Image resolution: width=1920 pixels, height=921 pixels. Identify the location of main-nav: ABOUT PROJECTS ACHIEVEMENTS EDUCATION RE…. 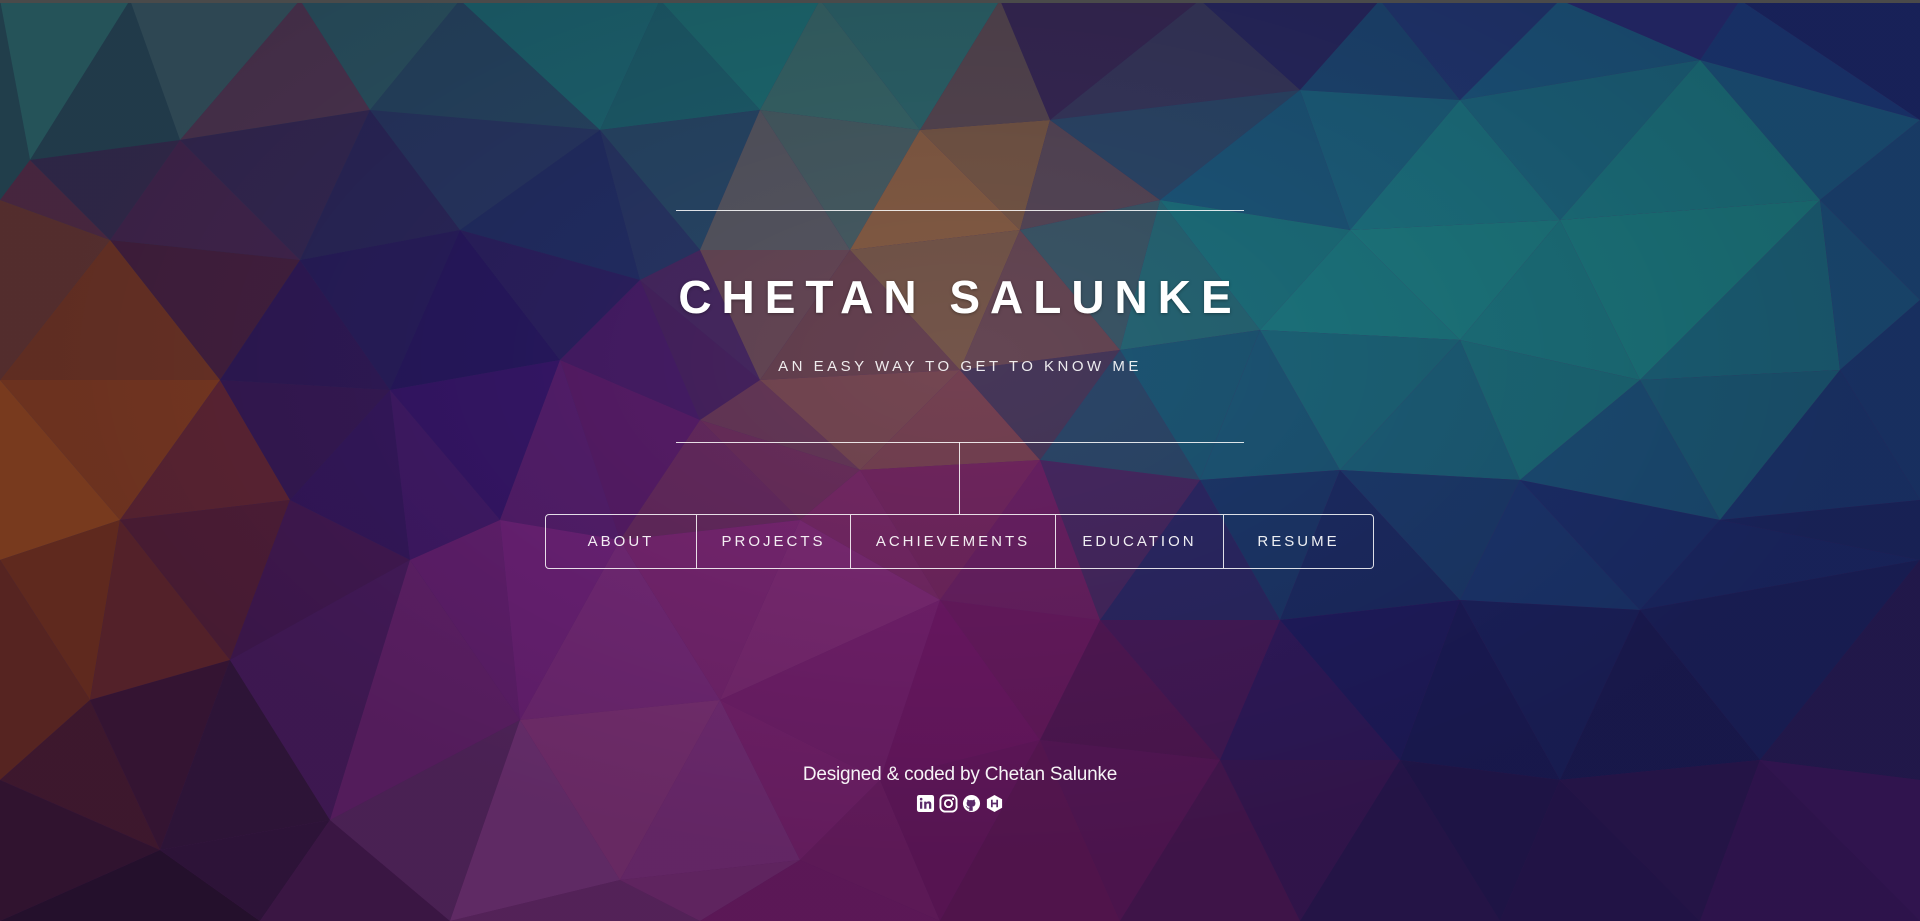
(959, 541).